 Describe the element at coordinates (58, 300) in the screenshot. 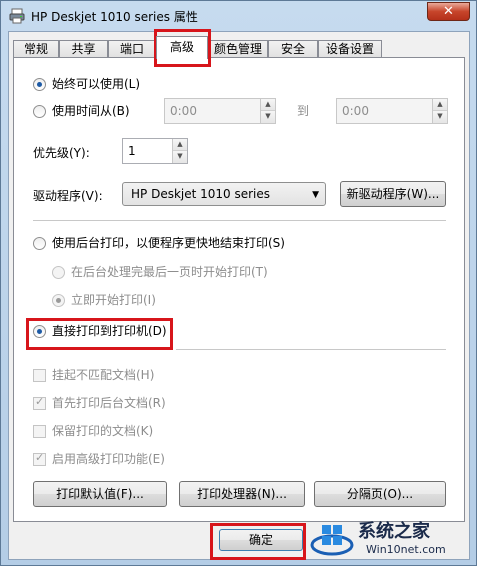

I see `start-immediately-radio` at that location.